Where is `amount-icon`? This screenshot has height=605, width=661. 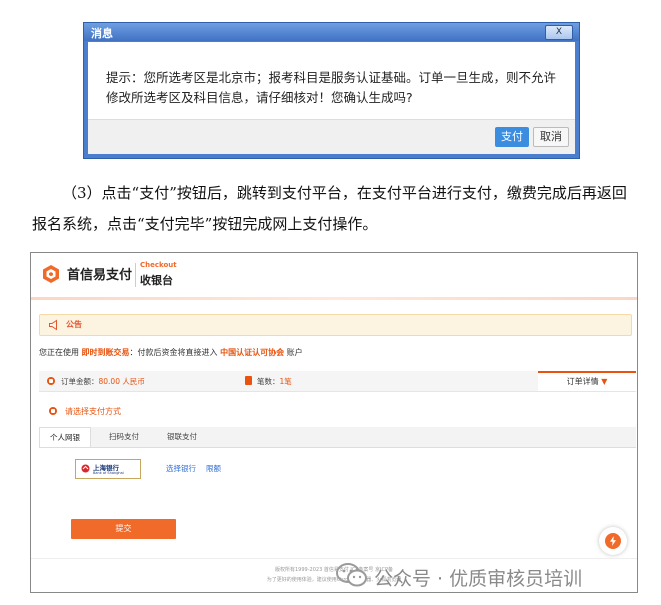 amount-icon is located at coordinates (51, 381).